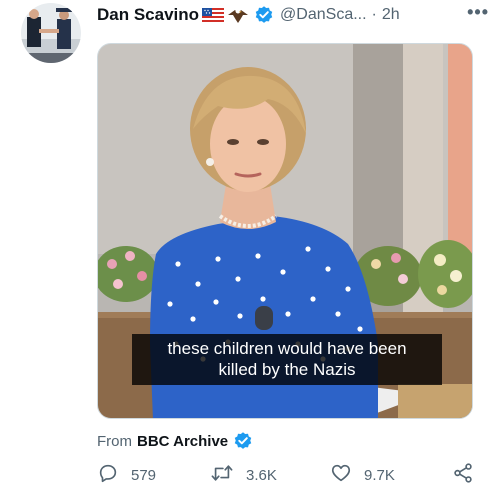 The width and height of the screenshot is (495, 500). I want to click on avatar, so click(51, 33).